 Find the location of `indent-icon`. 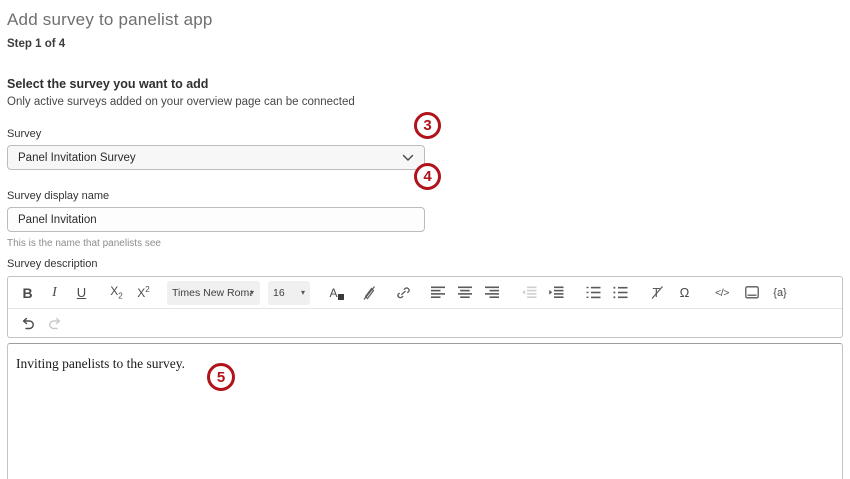

indent-icon is located at coordinates (556, 292).